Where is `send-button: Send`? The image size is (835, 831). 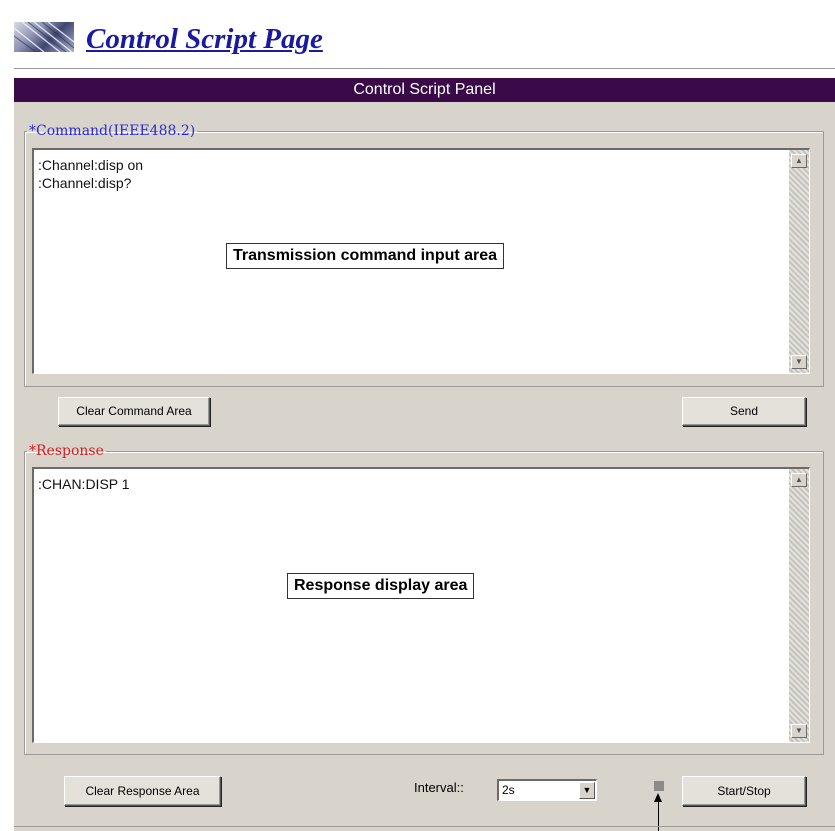 send-button: Send is located at coordinates (744, 411).